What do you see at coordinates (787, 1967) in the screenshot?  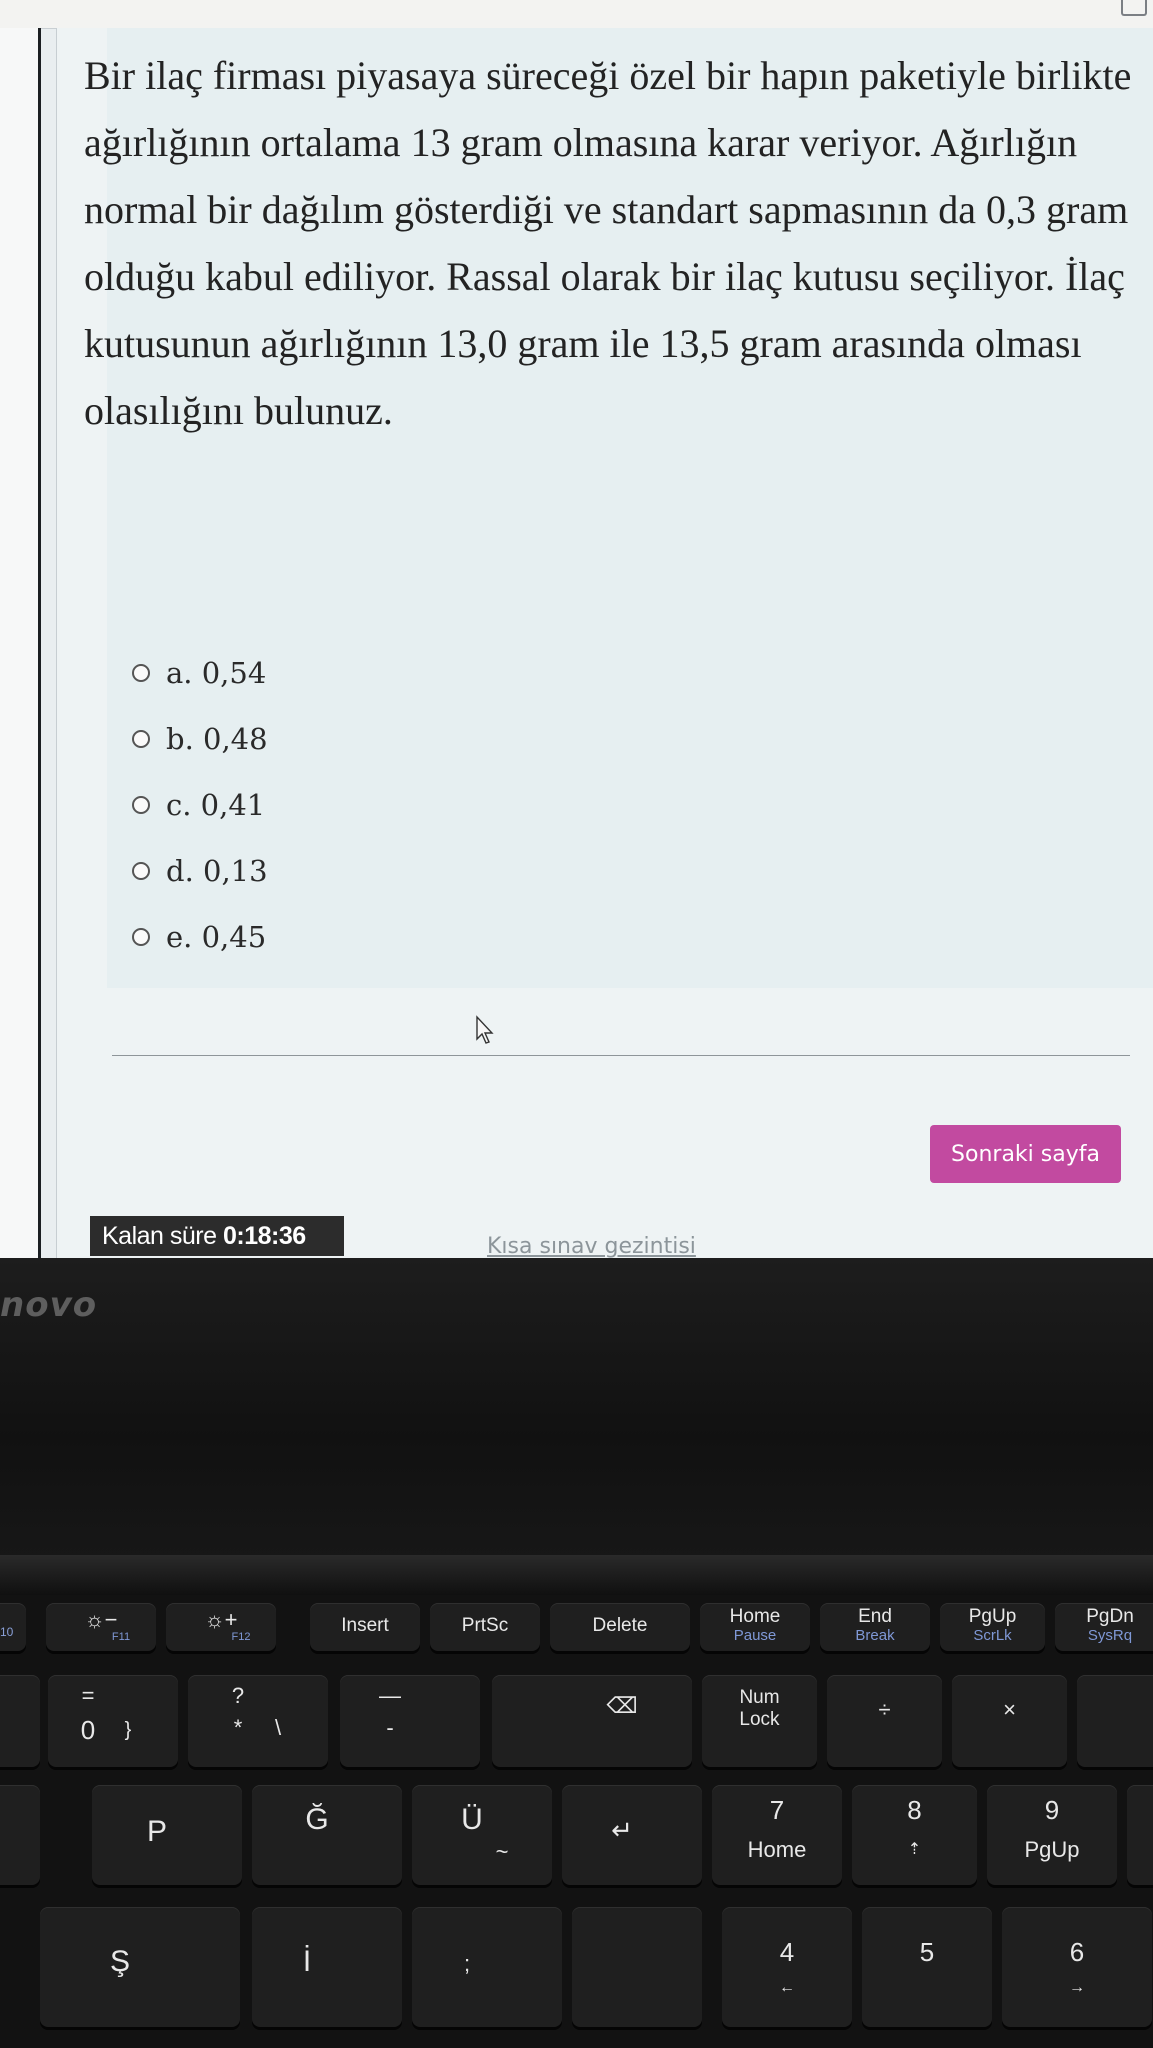 I see `key-numpad-4: 4 ←` at bounding box center [787, 1967].